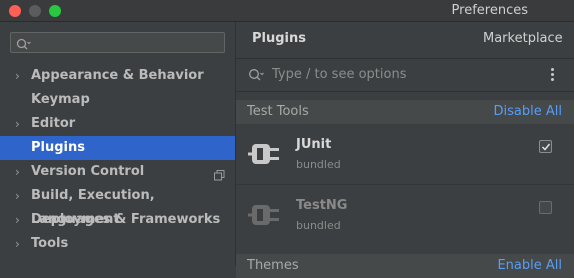 The height and width of the screenshot is (278, 574). I want to click on plugin-row-junit: JUnit bundled, so click(405, 154).